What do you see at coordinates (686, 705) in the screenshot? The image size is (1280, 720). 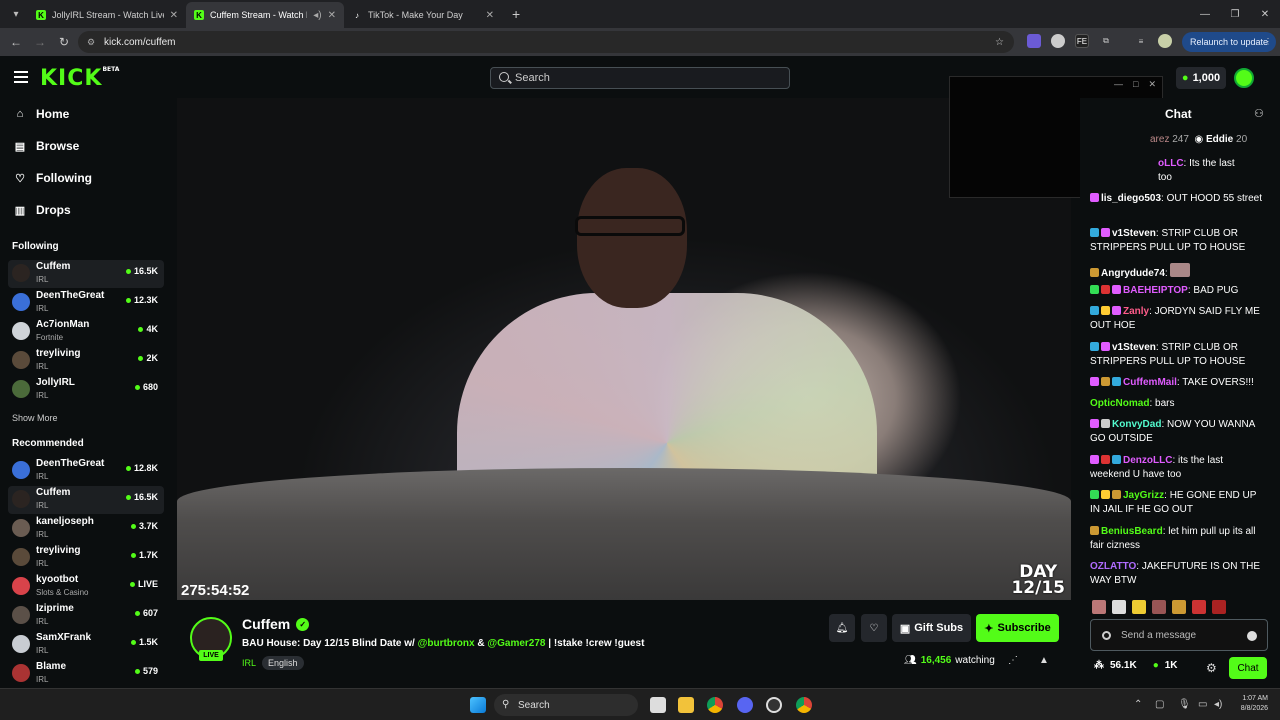 I see `file-explorer-icon` at bounding box center [686, 705].